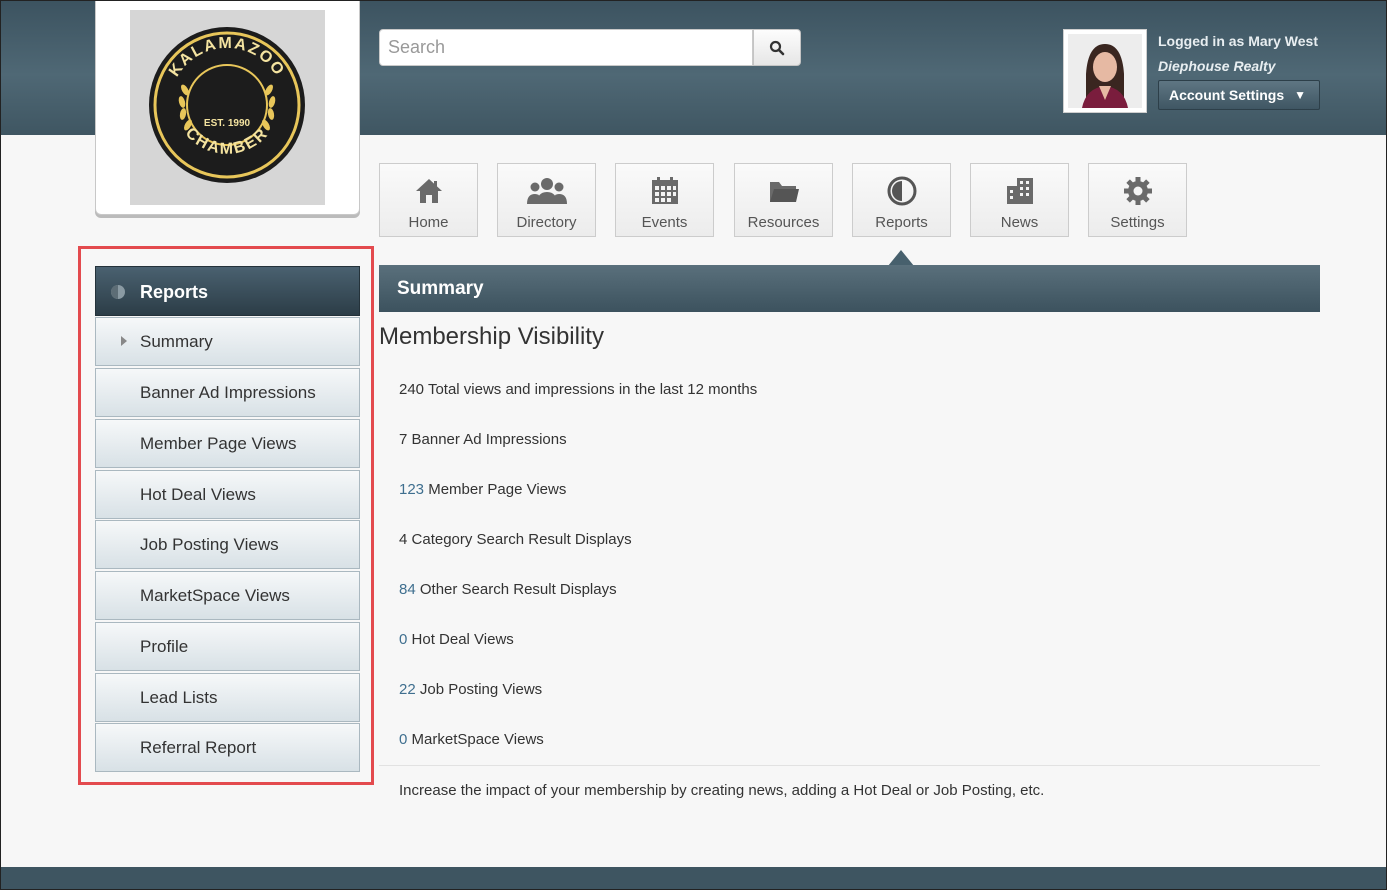 This screenshot has height=890, width=1387. I want to click on stat-value-link: 84, so click(407, 589).